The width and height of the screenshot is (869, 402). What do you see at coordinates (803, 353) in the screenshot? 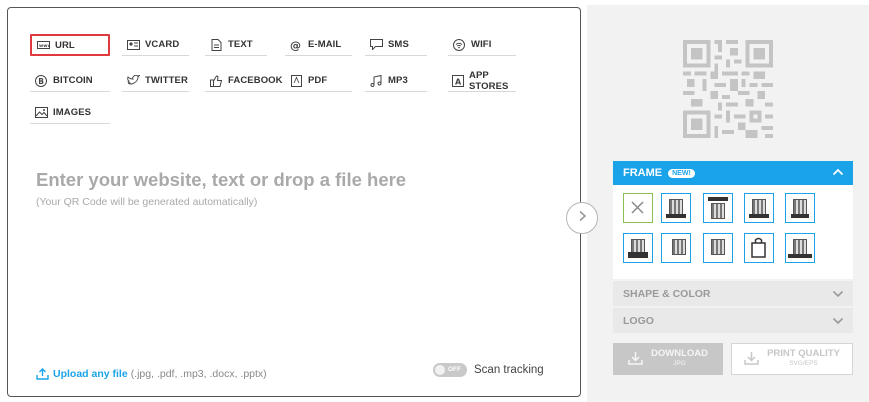
I see `print-quality-text: PRINT QUALITY` at bounding box center [803, 353].